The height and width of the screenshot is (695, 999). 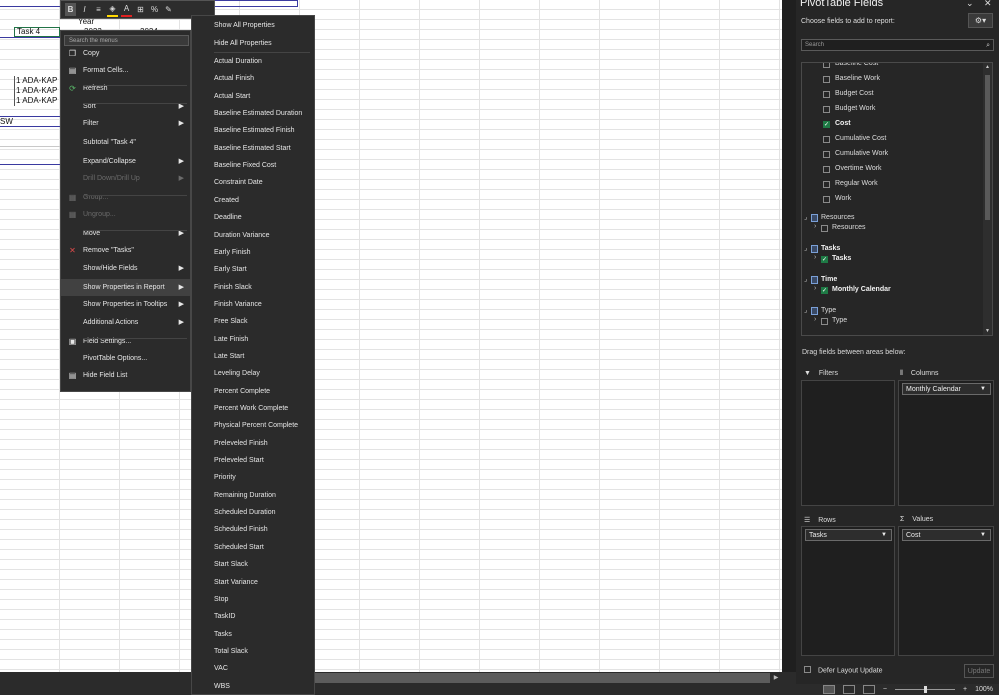 What do you see at coordinates (253, 321) in the screenshot?
I see `submenu-item-free-slack: Free Slack` at bounding box center [253, 321].